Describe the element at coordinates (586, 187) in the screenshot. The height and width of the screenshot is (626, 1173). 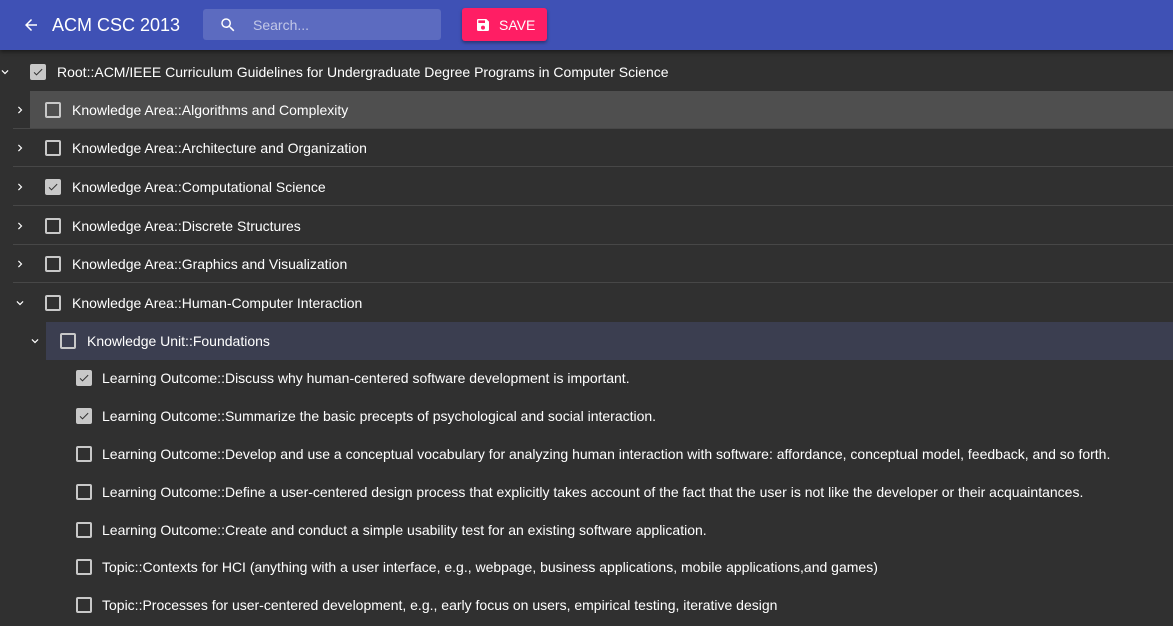
I see `tree-node-knowledge-area: Knowledge Area::Computational Science` at that location.